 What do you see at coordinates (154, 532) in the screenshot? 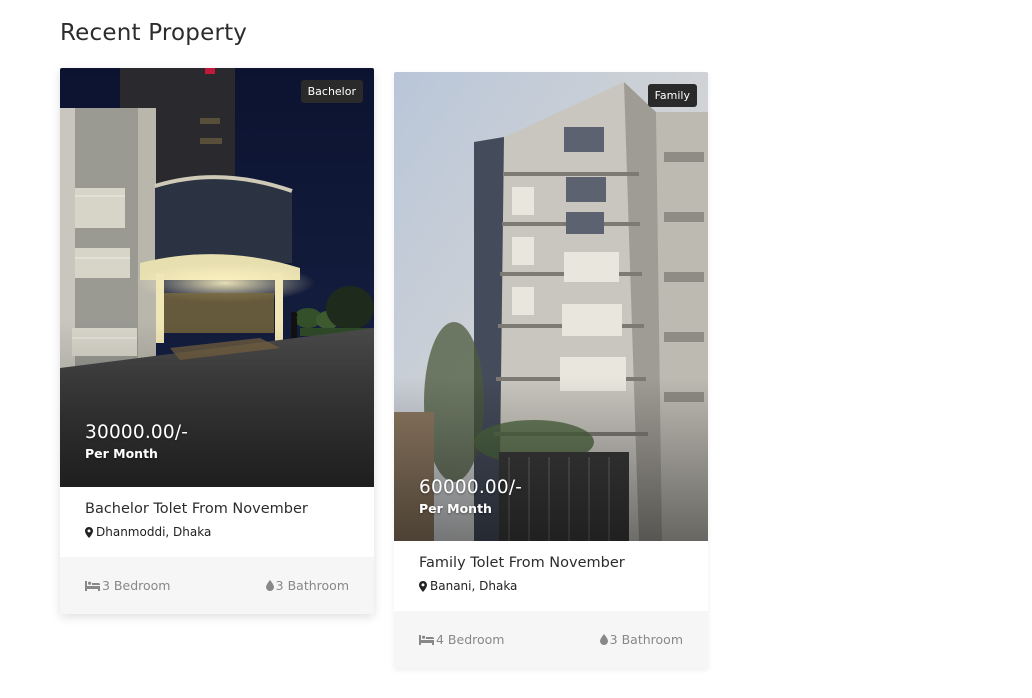
I see `location-text: Dhanmoddi, Dhaka` at bounding box center [154, 532].